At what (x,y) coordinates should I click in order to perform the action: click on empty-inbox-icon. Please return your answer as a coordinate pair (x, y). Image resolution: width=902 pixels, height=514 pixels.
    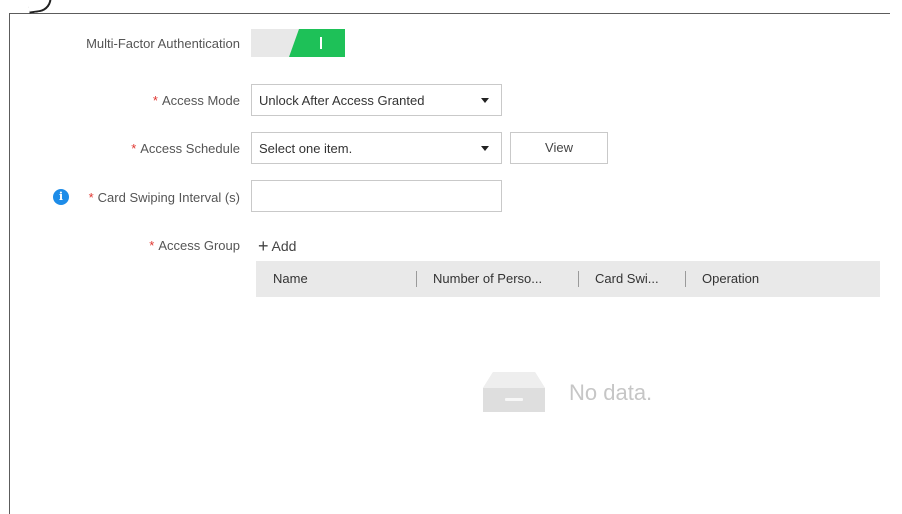
    Looking at the image, I should click on (514, 392).